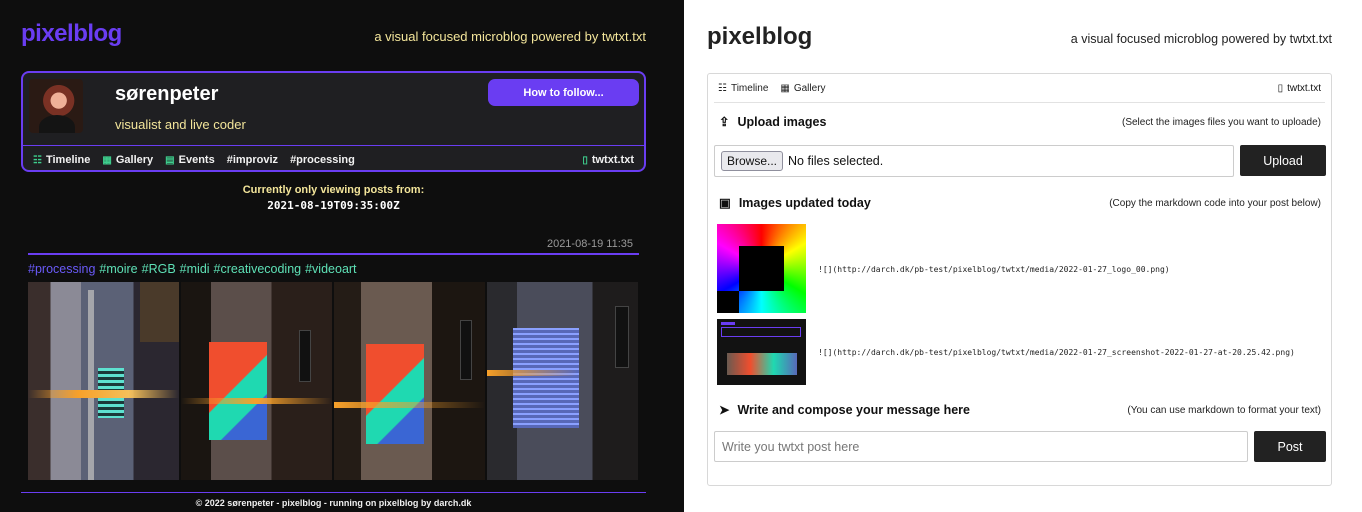  What do you see at coordinates (772, 88) in the screenshot?
I see `admin-nav: ☷ Timeline ▦ Gallery` at bounding box center [772, 88].